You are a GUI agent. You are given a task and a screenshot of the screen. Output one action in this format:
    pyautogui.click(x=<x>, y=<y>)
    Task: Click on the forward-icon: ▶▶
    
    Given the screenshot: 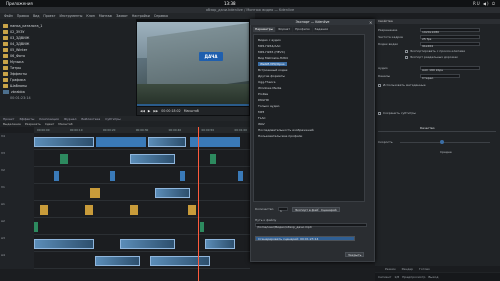 What is the action you would take?
    pyautogui.click(x=155, y=111)
    